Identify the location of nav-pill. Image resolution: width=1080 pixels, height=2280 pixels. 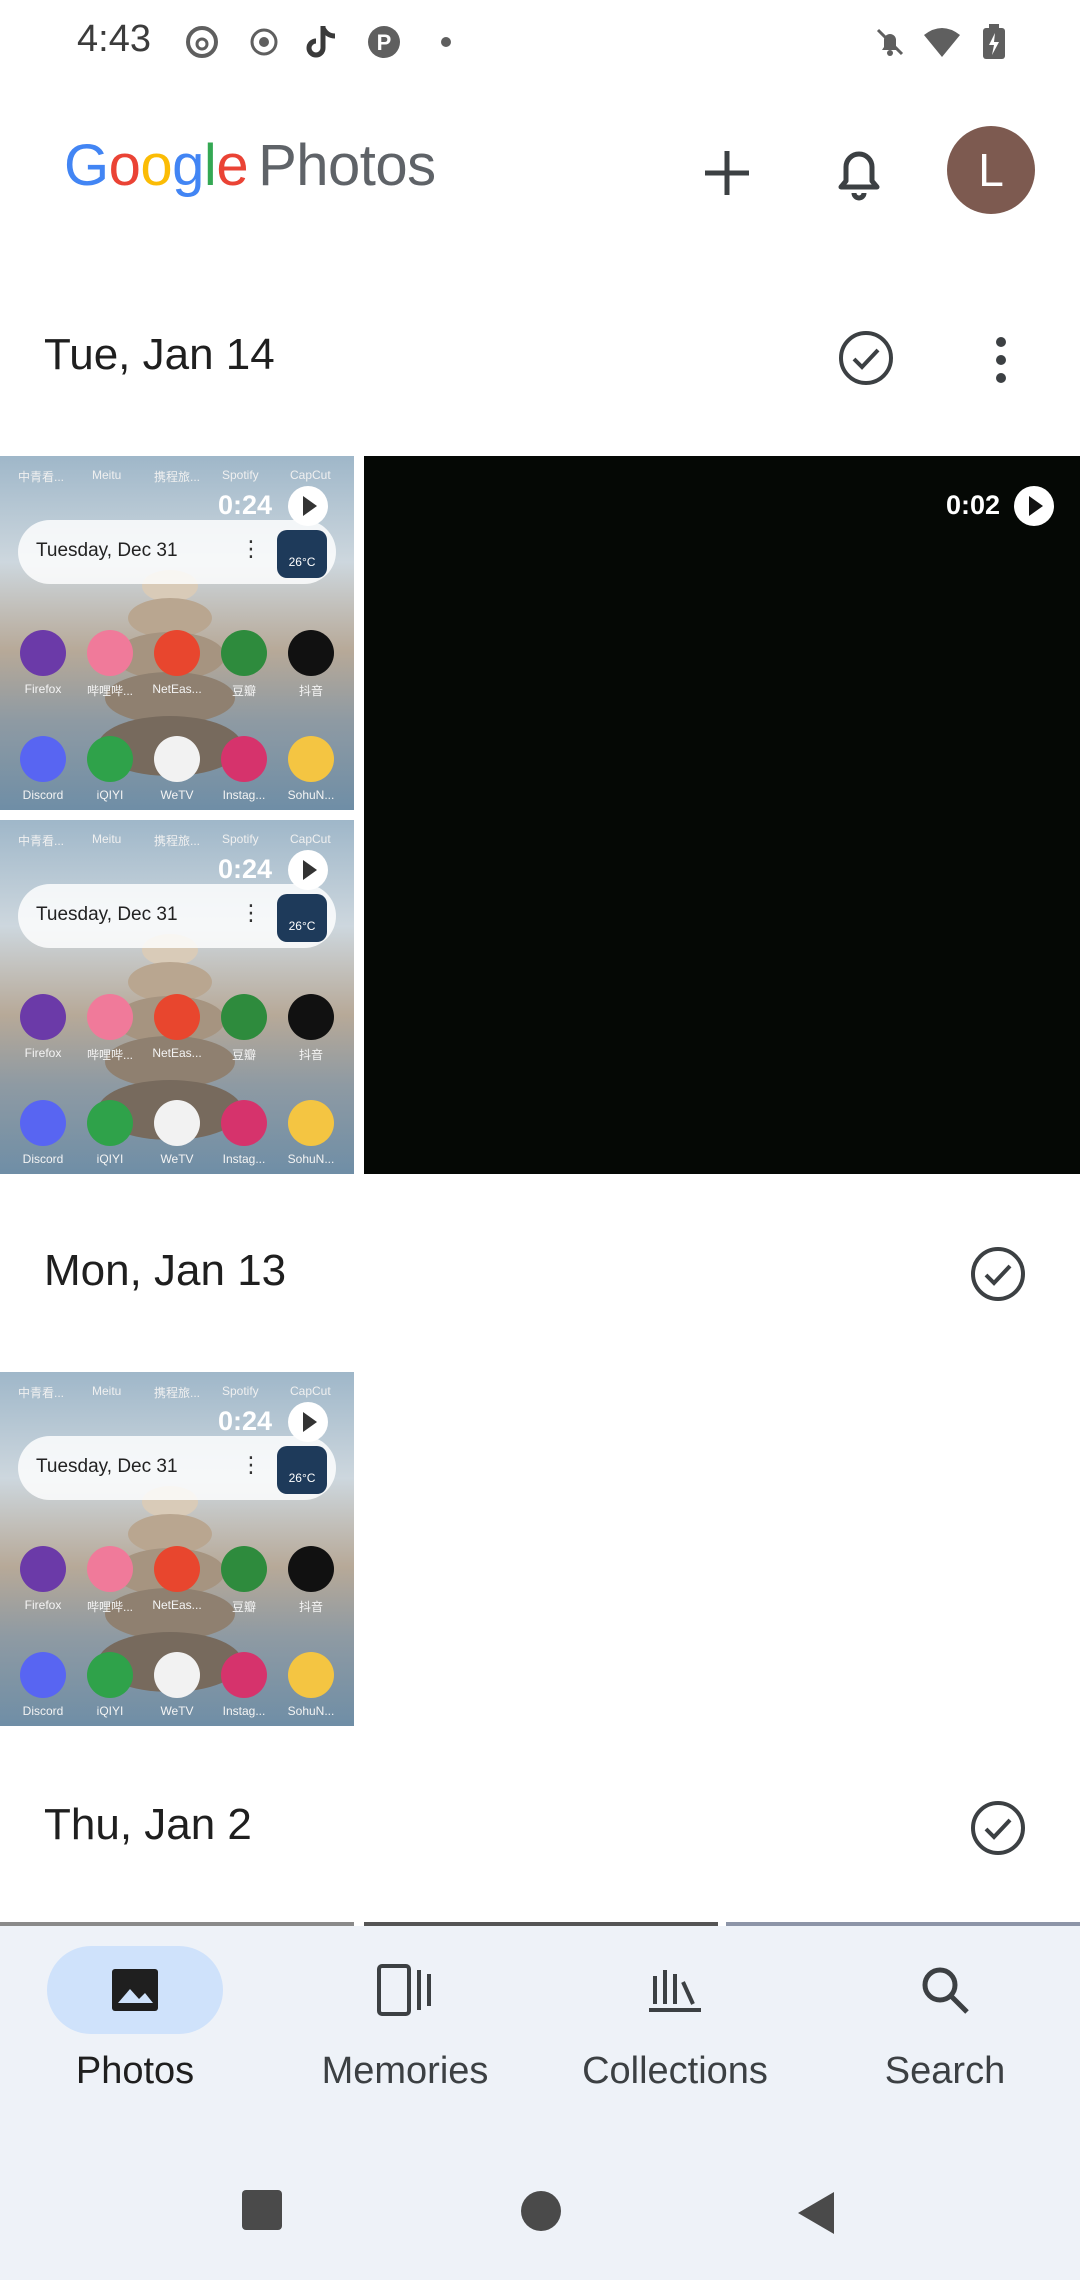
(945, 1990).